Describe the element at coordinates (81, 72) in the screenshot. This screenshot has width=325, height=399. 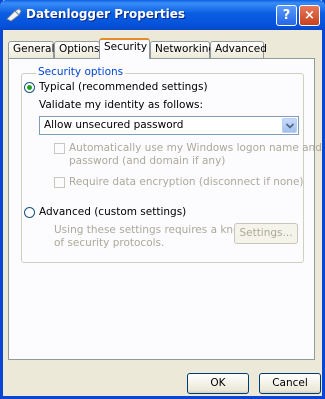
I see `group-title: Security options` at that location.